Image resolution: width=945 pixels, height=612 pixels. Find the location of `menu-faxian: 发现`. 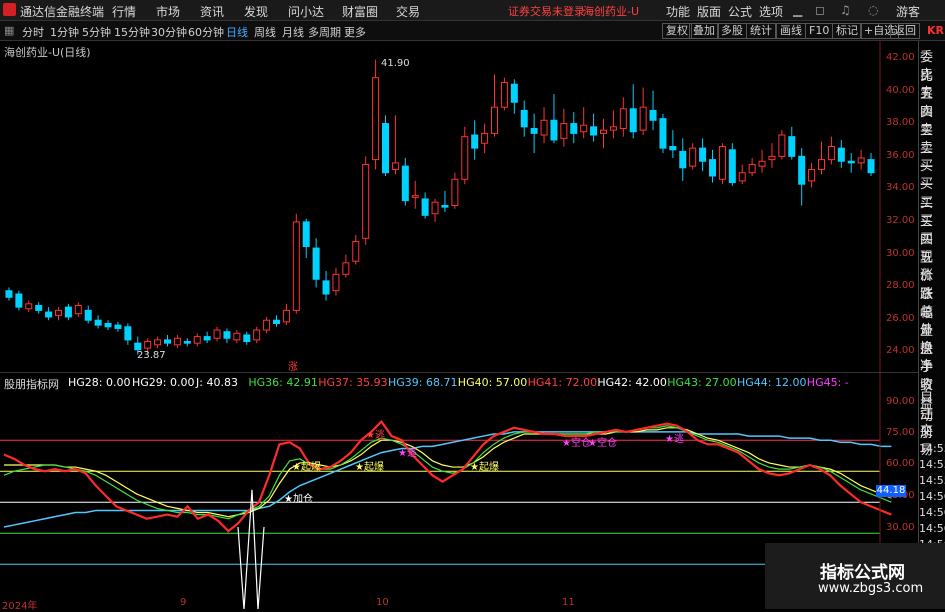

menu-faxian: 发现 is located at coordinates (256, 11).